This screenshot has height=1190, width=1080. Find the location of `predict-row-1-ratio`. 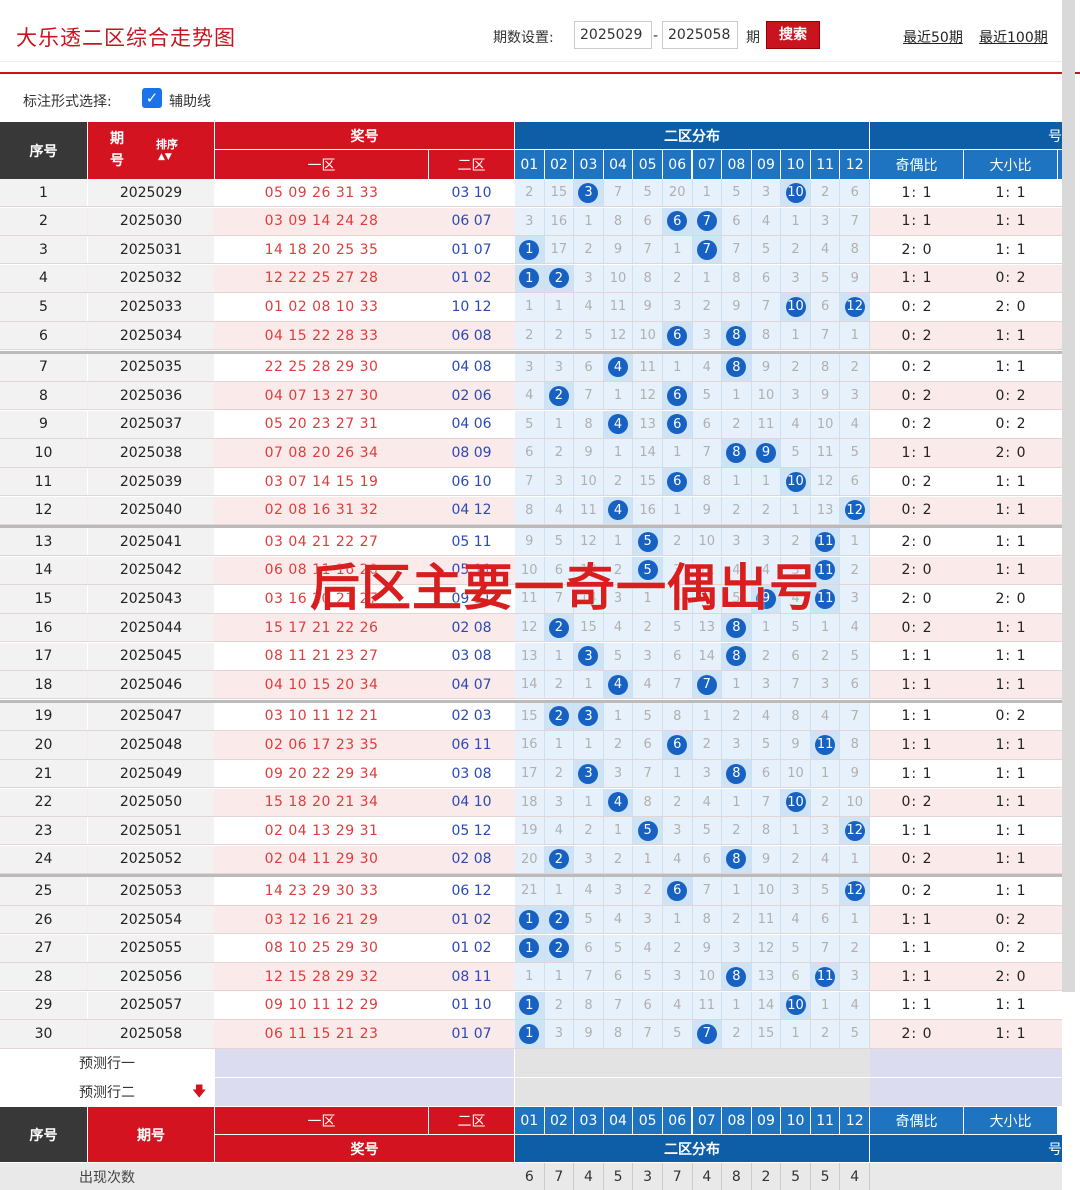

predict-row-1-ratio is located at coordinates (966, 1063).